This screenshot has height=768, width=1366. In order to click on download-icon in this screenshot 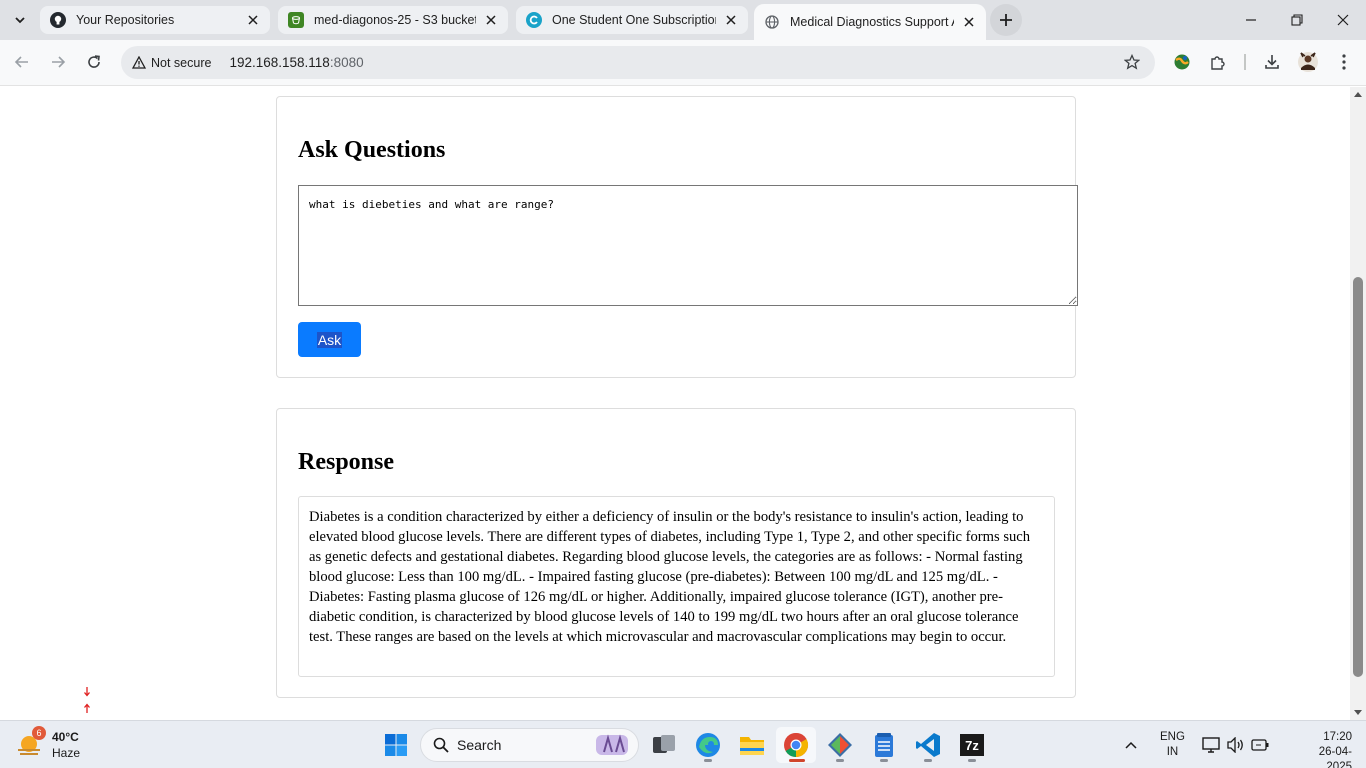, I will do `click(1272, 62)`.